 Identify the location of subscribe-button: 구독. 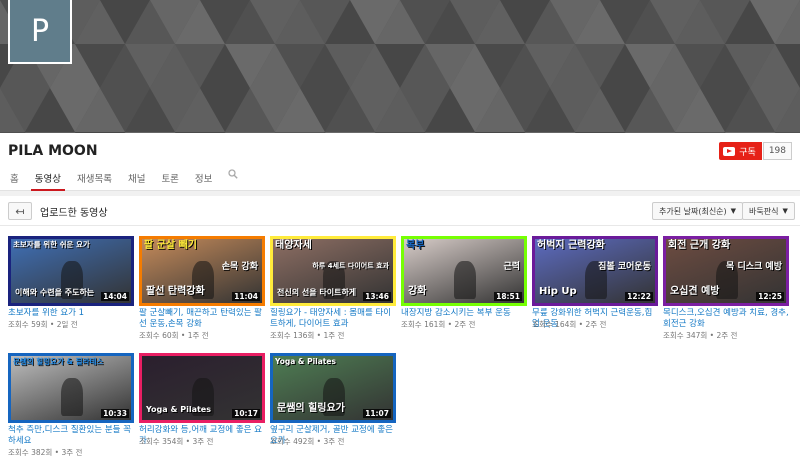
(740, 151).